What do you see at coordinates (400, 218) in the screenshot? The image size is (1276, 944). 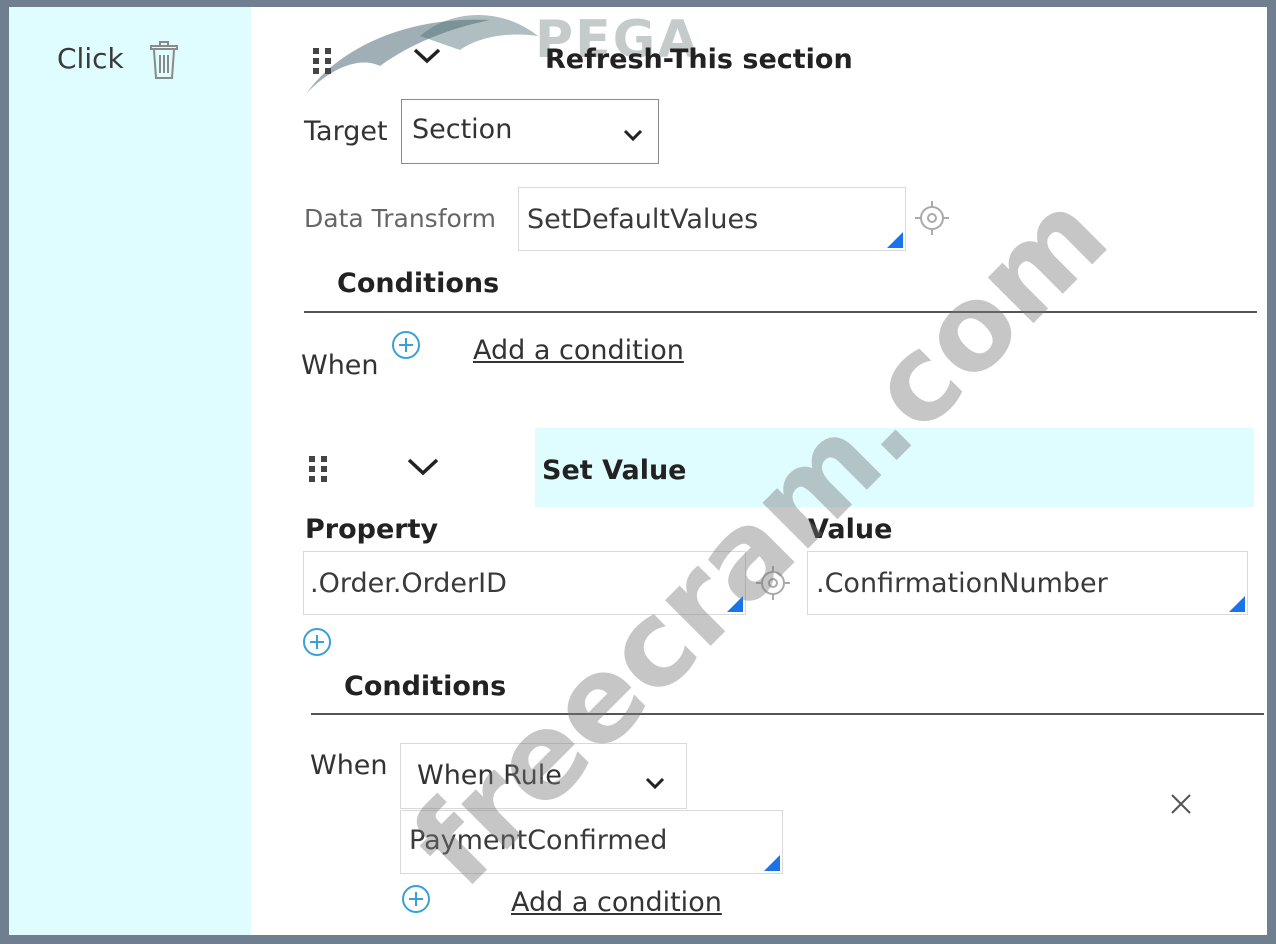 I see `data-transform-label: Data Transform` at bounding box center [400, 218].